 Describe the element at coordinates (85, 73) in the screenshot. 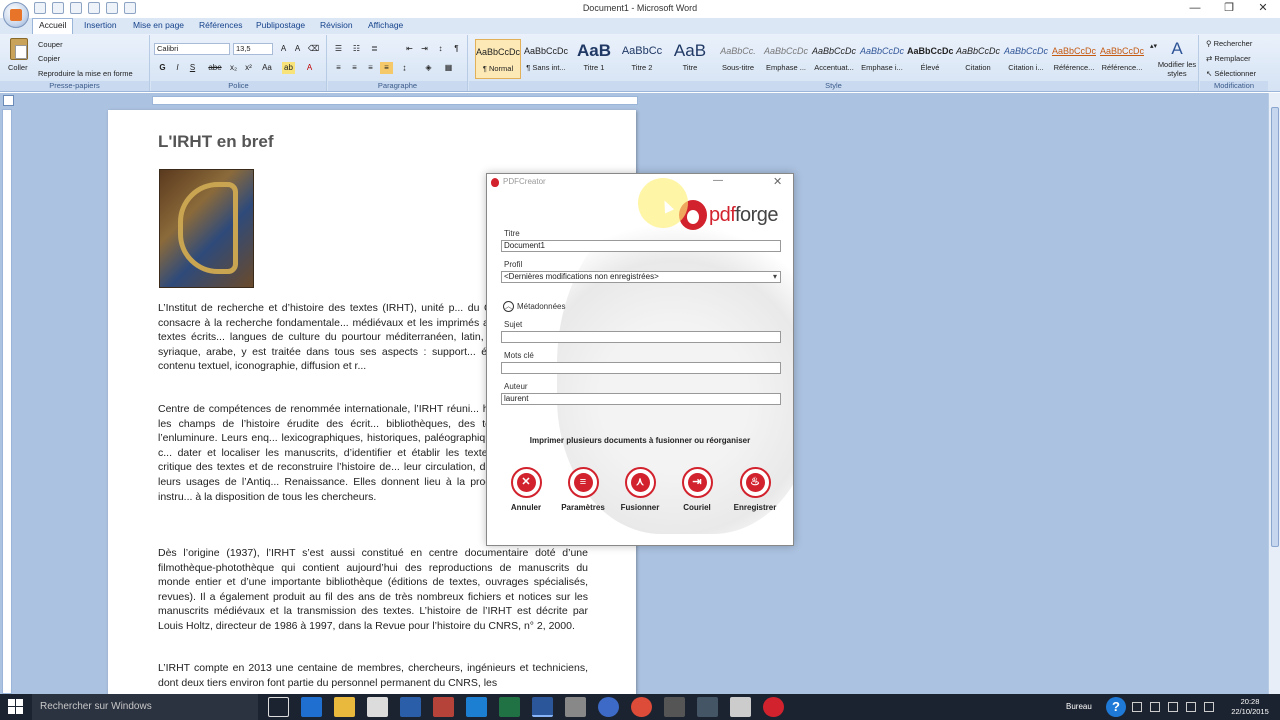

I see `format-painter-button: Reproduire la mise en forme` at that location.